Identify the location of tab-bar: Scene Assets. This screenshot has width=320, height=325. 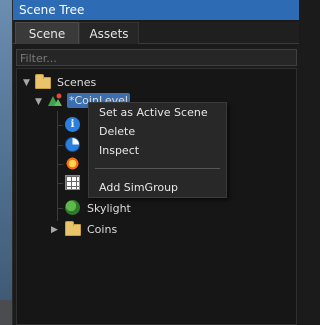
(156, 33).